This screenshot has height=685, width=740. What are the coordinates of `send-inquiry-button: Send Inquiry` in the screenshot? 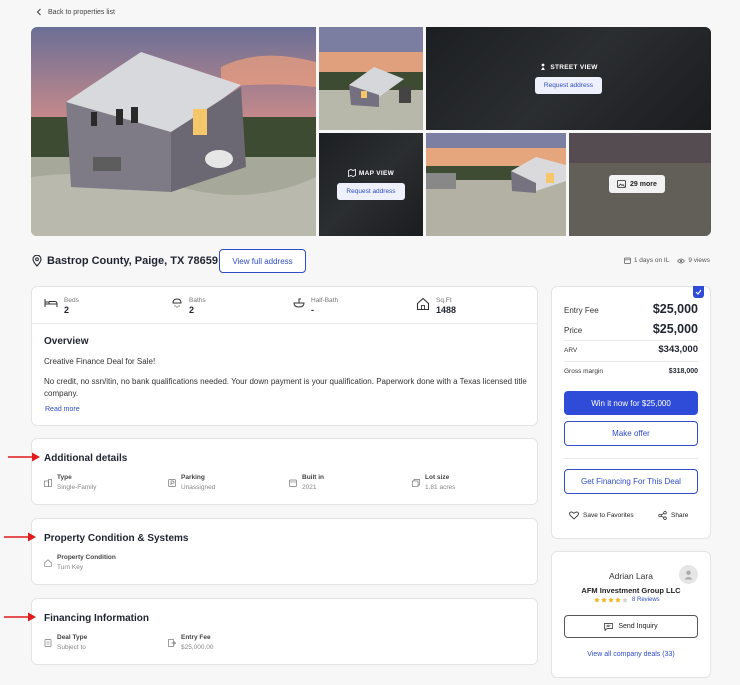 It's located at (631, 626).